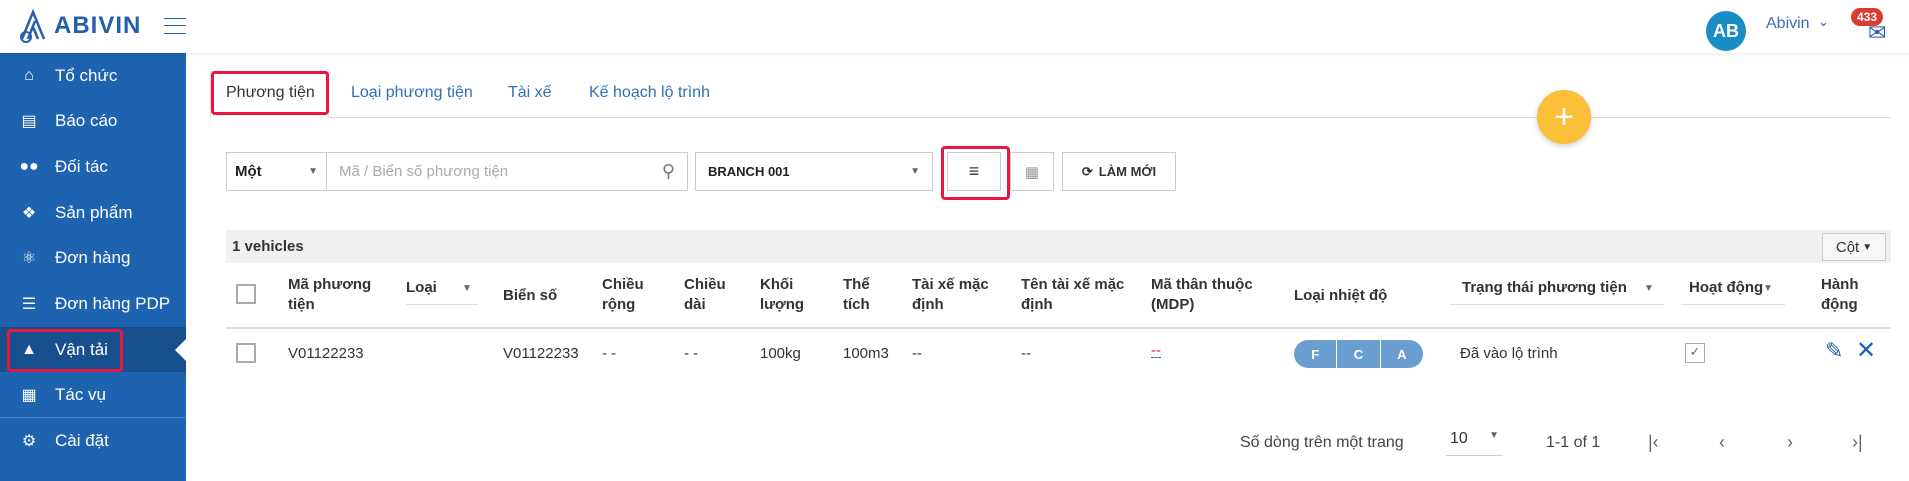  What do you see at coordinates (93, 394) in the screenshot?
I see `sidebar-item-tac-vu: ▦ Tác vụ` at bounding box center [93, 394].